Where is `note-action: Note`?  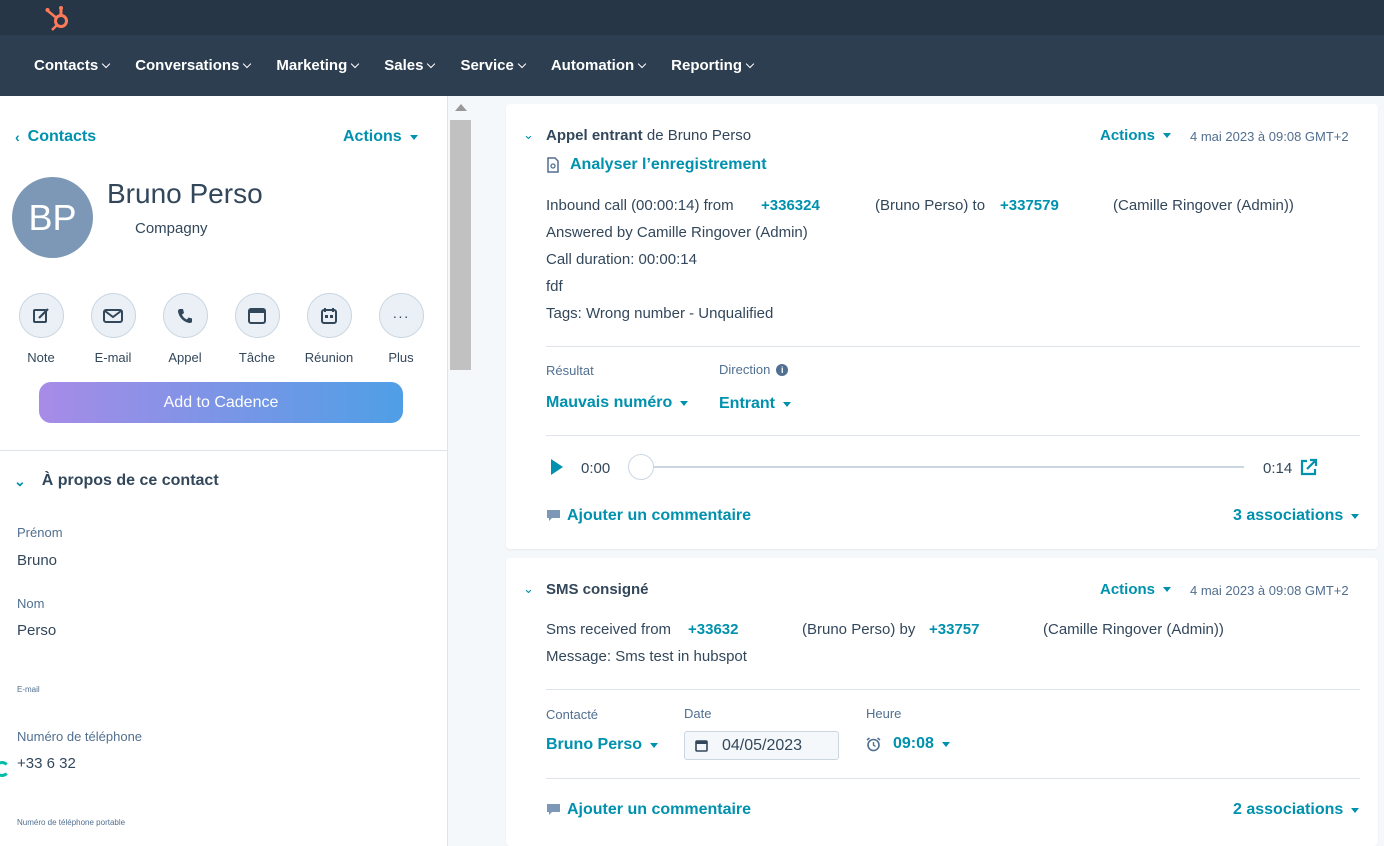
note-action: Note is located at coordinates (41, 329).